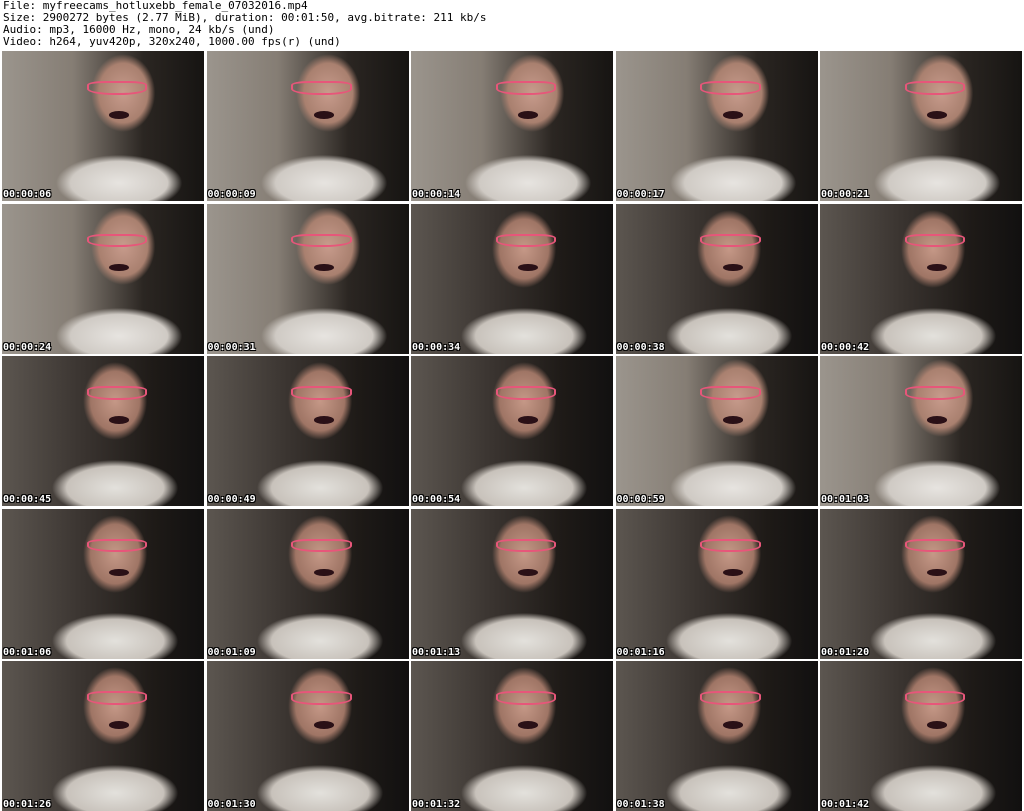 This screenshot has width=1024, height=811. I want to click on thumbnail-timestamp: 00:00:42, so click(845, 347).